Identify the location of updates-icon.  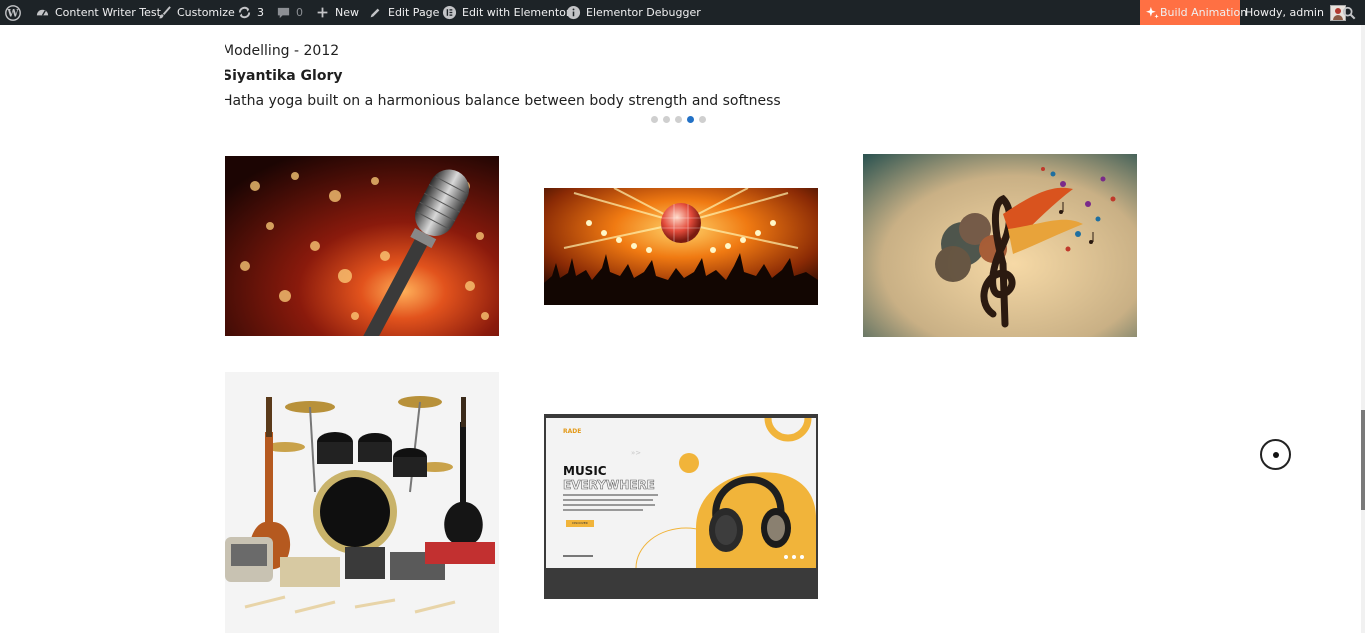
(244, 13).